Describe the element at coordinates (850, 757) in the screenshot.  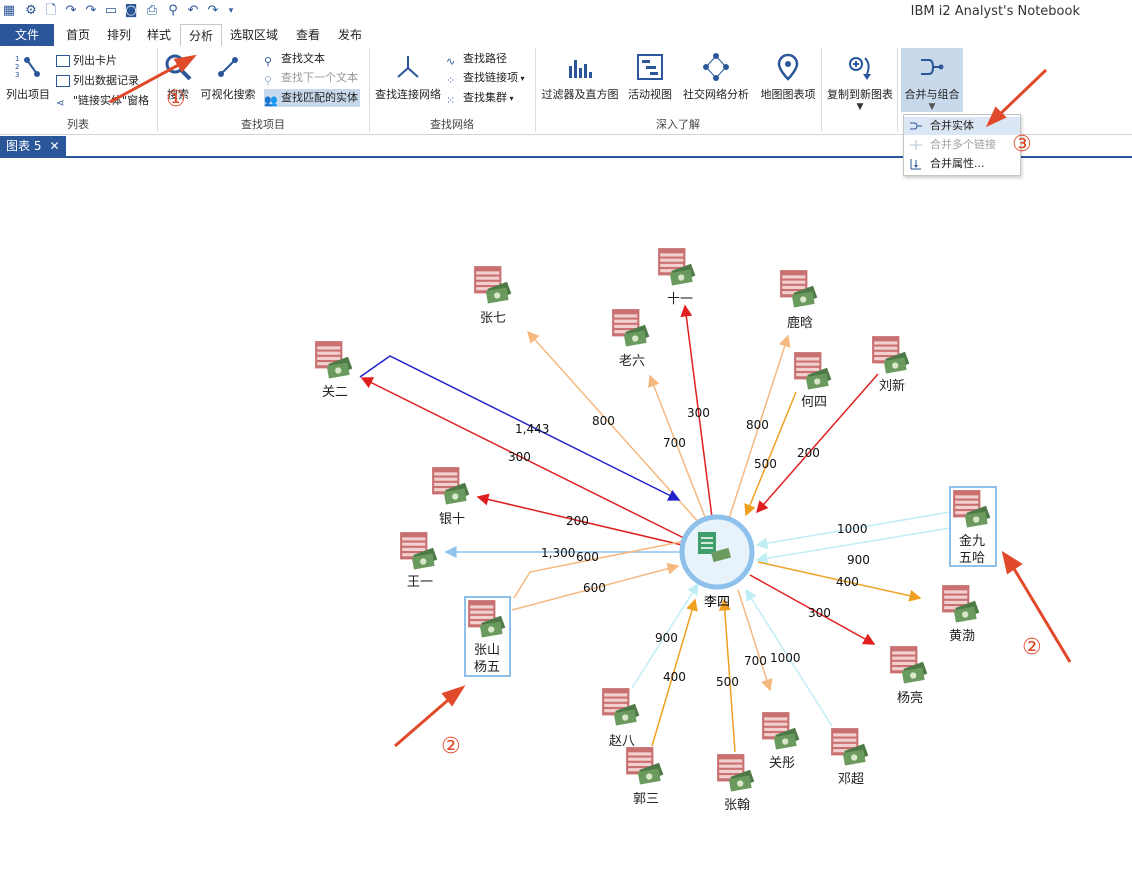
I see `entity-dengchao: 邓超` at that location.